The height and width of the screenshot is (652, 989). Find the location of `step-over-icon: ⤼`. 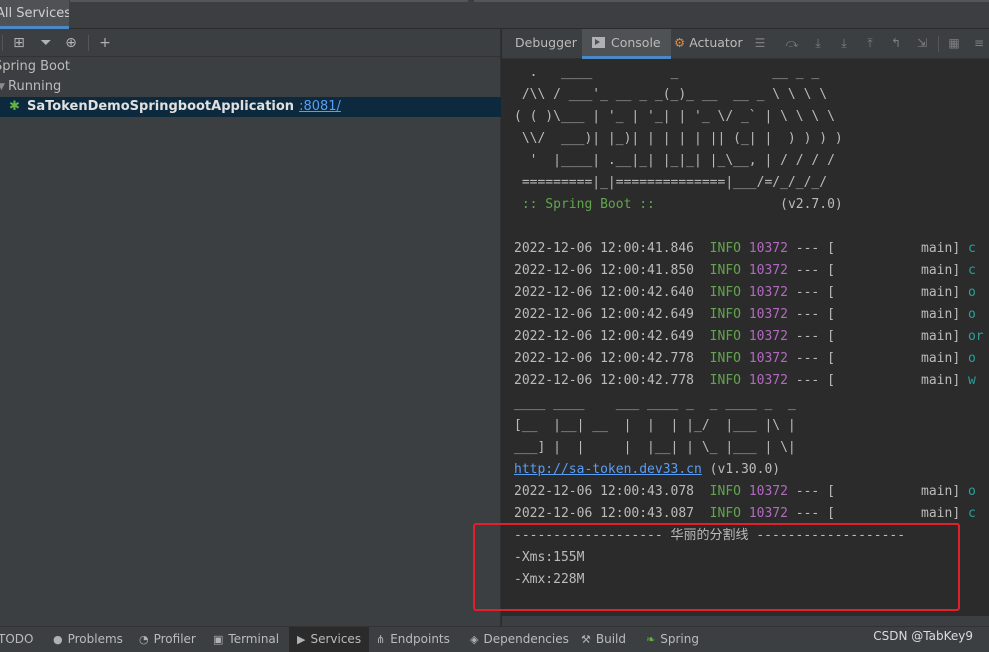

step-over-icon: ⤼ is located at coordinates (792, 43).